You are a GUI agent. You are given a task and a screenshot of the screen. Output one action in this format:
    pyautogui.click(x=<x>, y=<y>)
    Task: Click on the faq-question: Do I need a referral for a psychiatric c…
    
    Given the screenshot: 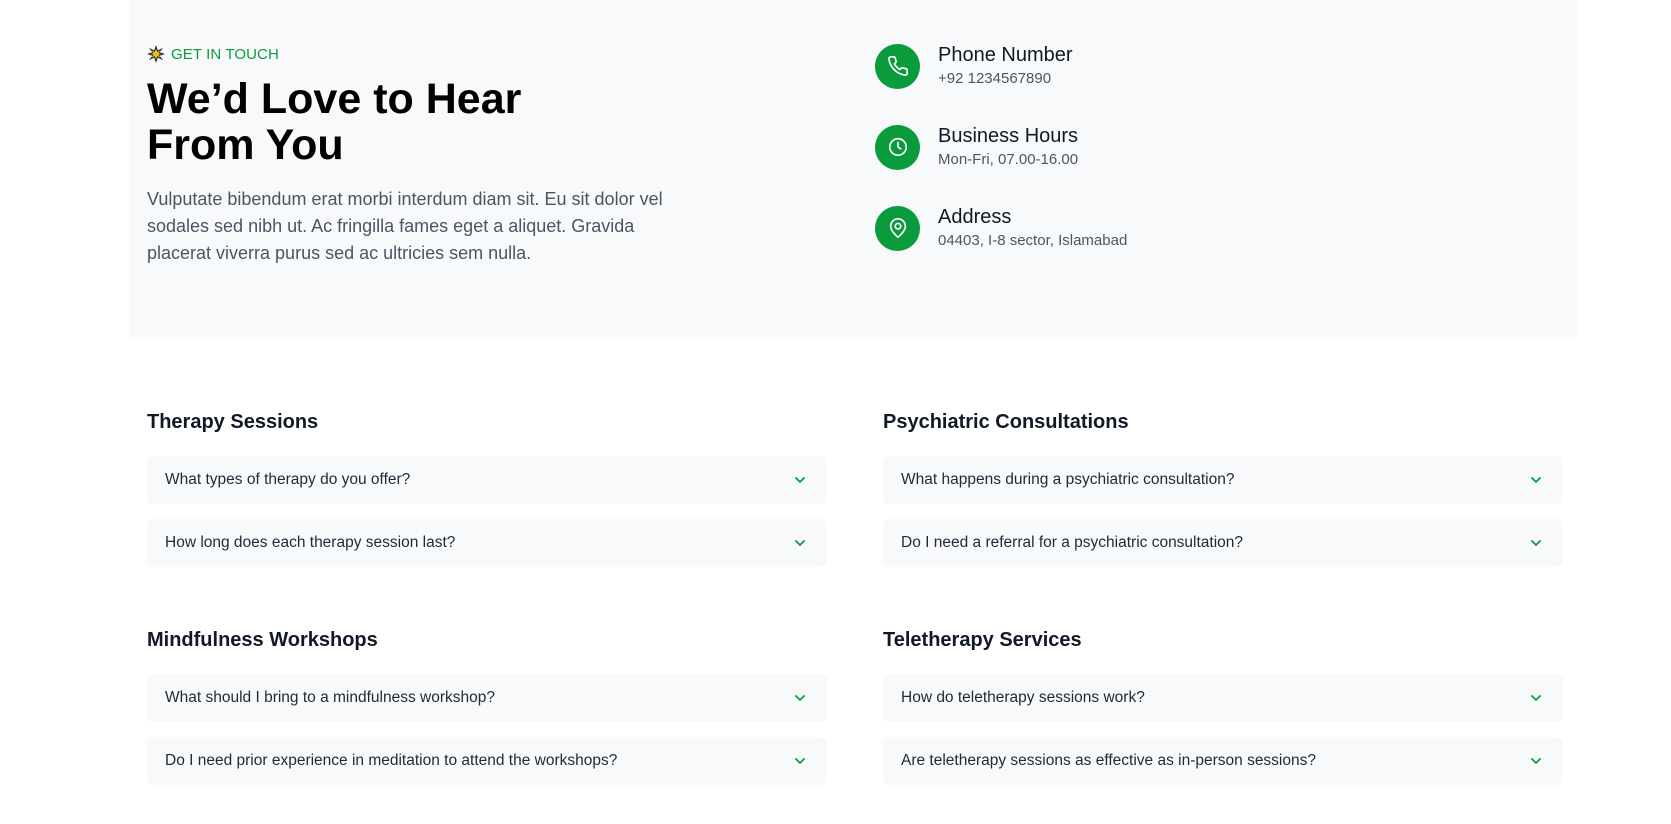 What is the action you would take?
    pyautogui.click(x=1072, y=542)
    